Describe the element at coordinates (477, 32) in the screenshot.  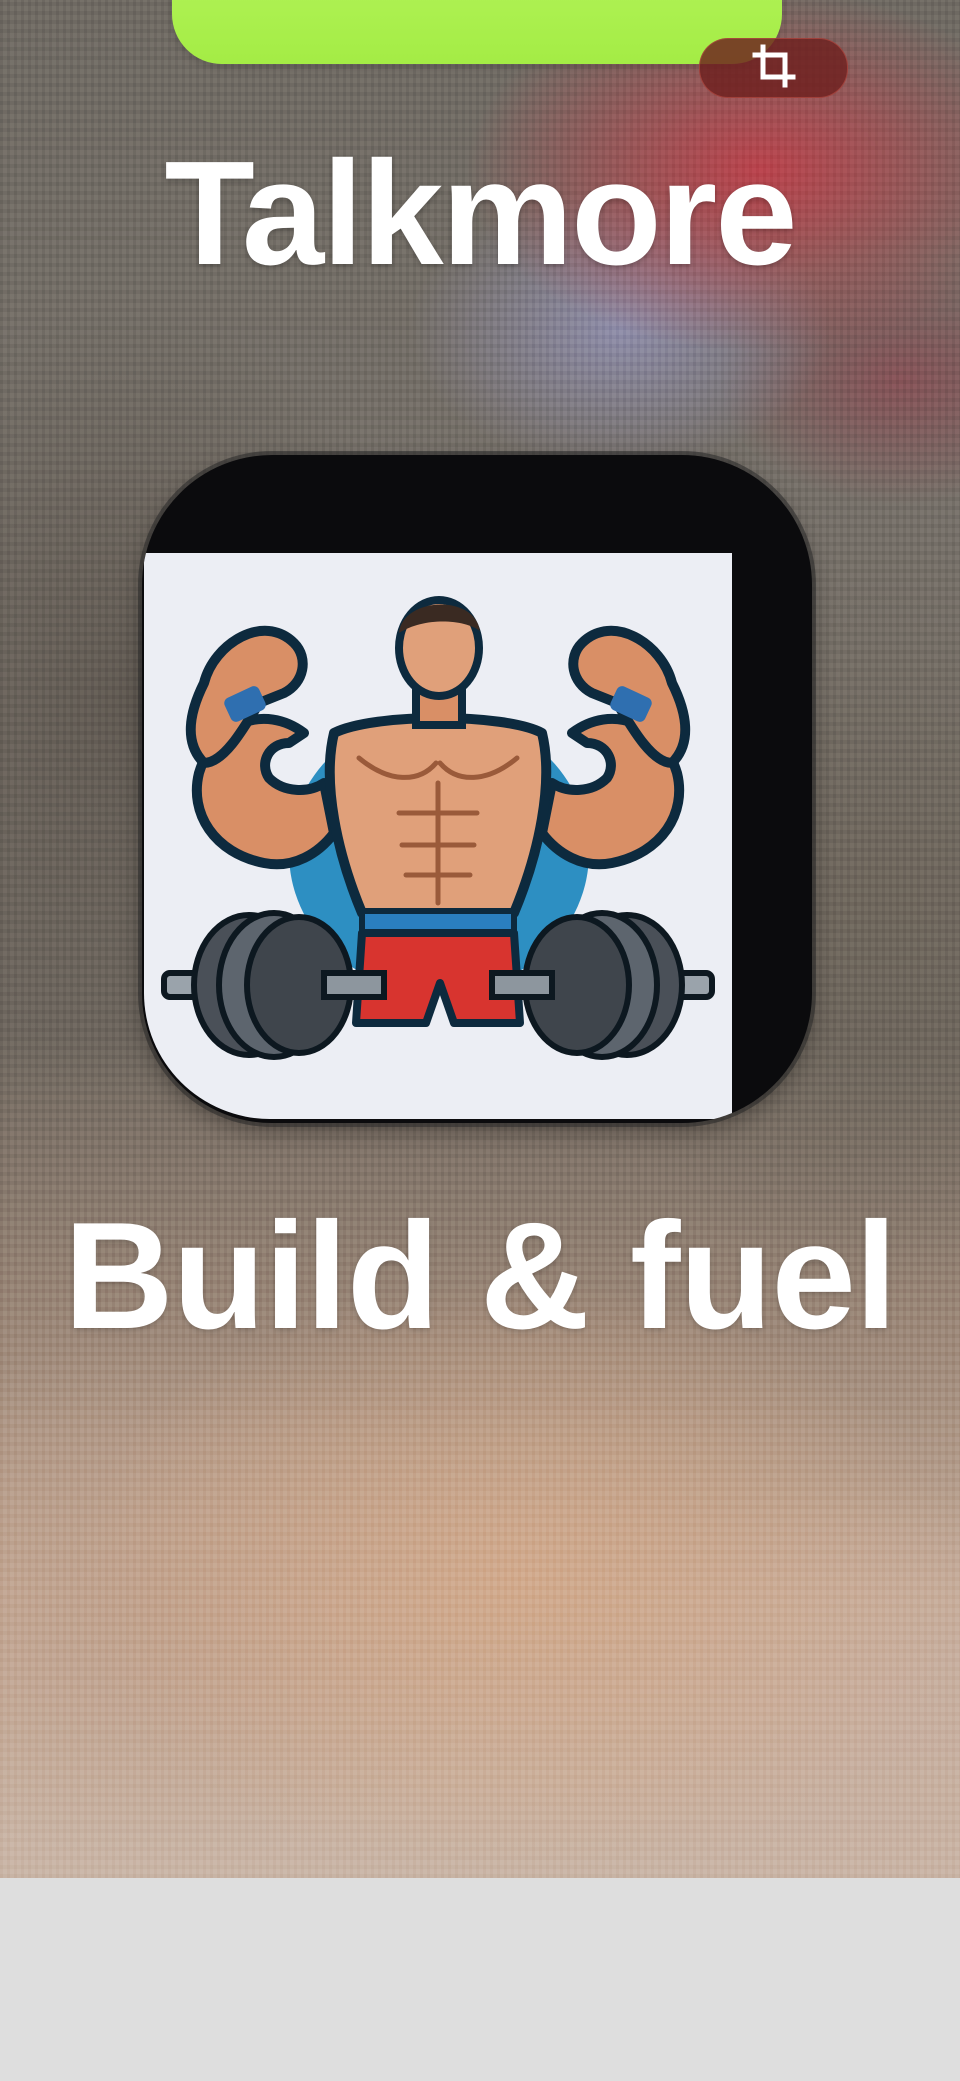
I see `green-pill-banner` at that location.